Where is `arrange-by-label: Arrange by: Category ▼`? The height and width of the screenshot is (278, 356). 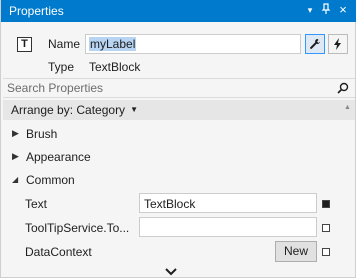 arrange-by-label: Arrange by: Category ▼ is located at coordinates (74, 110).